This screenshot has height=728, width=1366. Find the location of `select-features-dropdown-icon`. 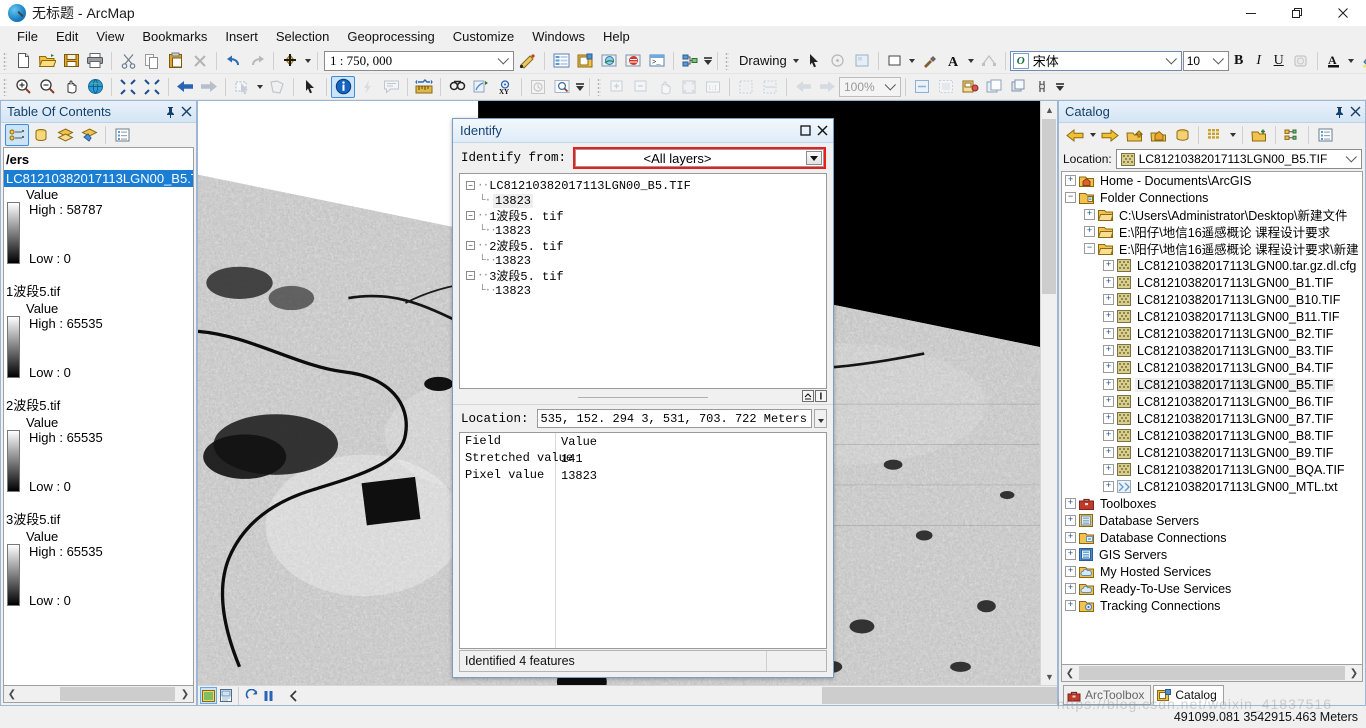

select-features-dropdown-icon is located at coordinates (259, 87).